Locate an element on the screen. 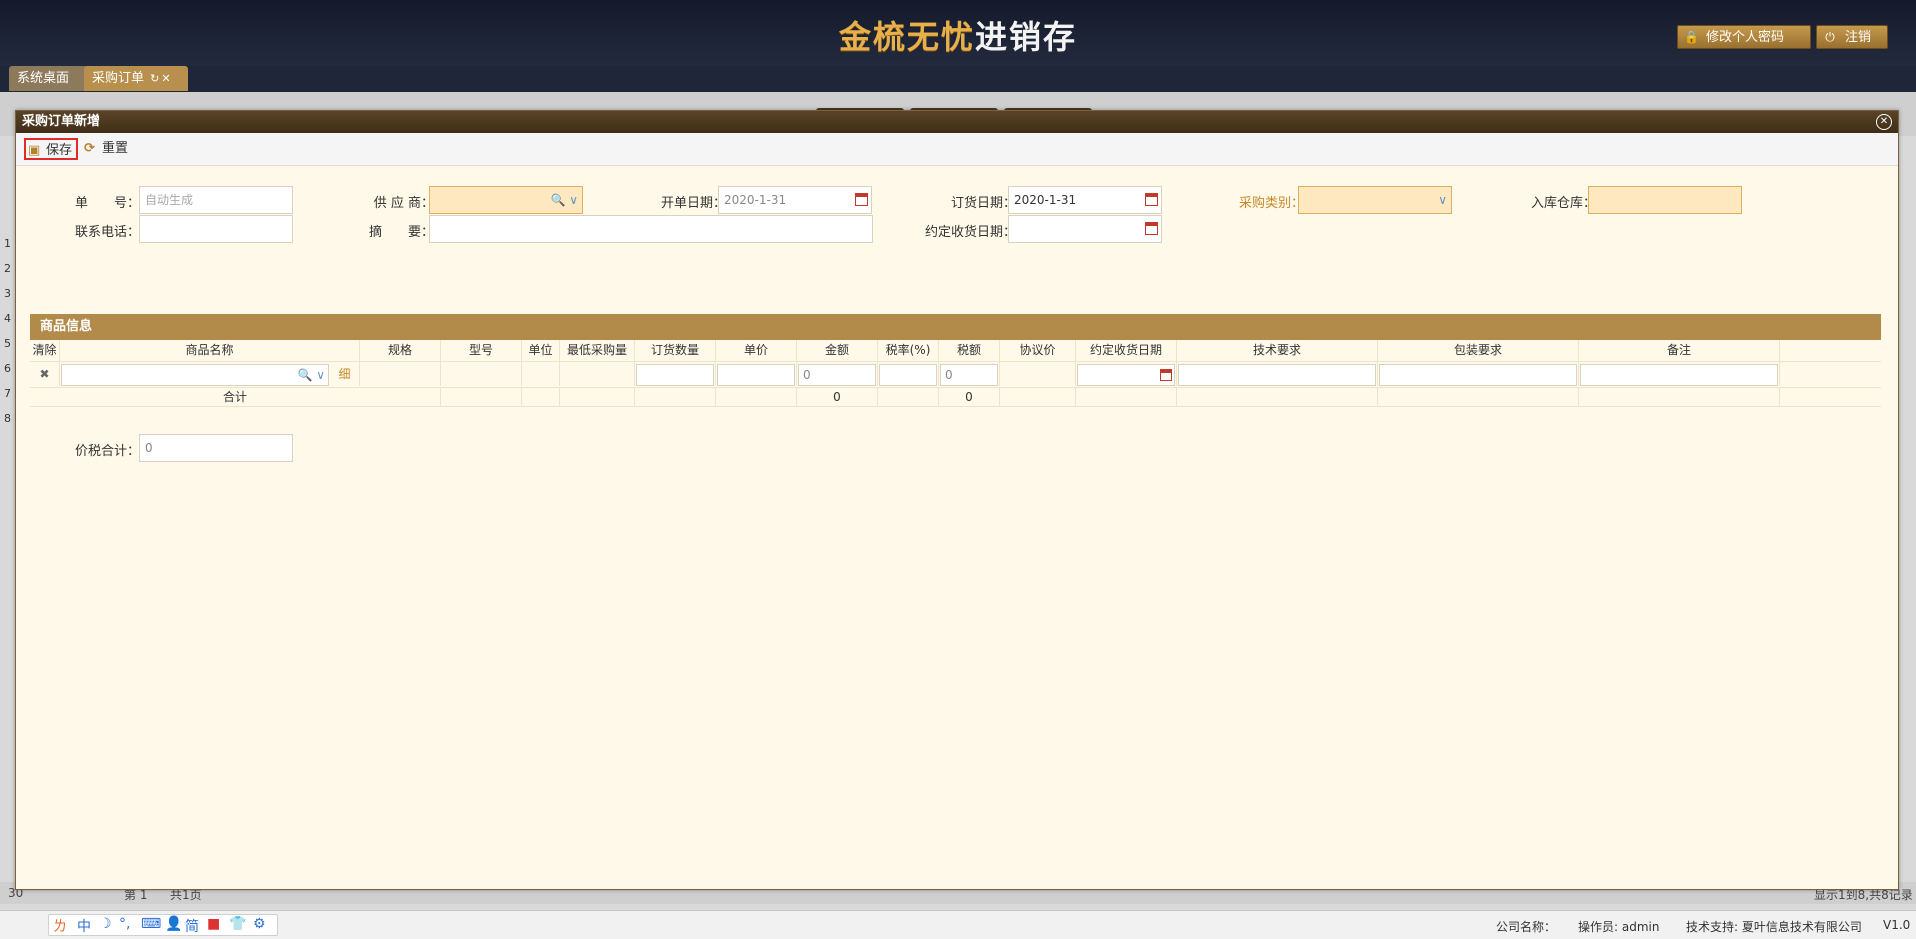 This screenshot has height=939, width=1916. dialog-title-bar: 采购订单新增 ✕ is located at coordinates (957, 122).